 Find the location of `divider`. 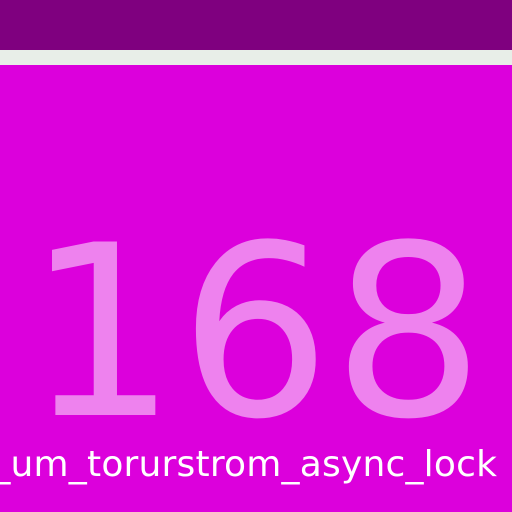

divider is located at coordinates (256, 57).